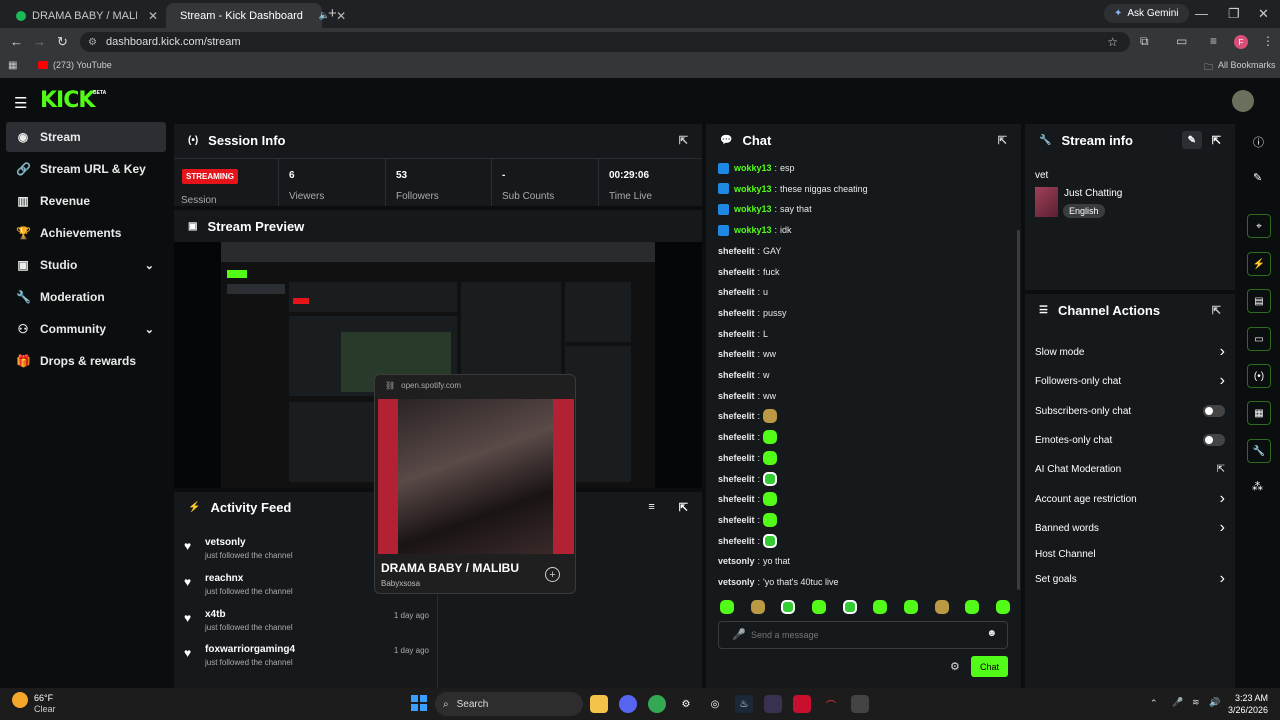 The height and width of the screenshot is (720, 1280). I want to click on tab-spotify: DRAMA BABY / MALIBU • B ✕, so click(87, 15).